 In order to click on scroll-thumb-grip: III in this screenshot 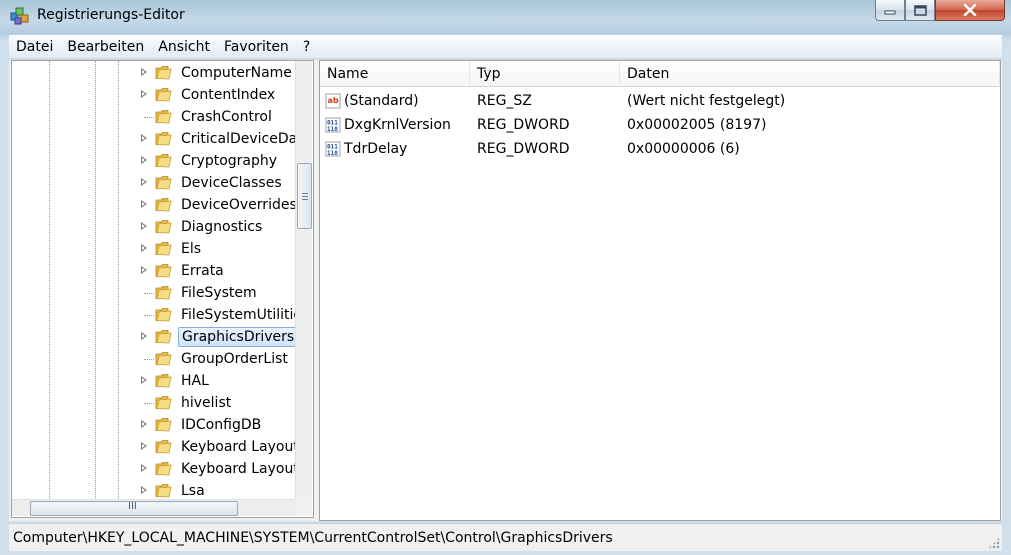, I will do `click(132, 506)`.